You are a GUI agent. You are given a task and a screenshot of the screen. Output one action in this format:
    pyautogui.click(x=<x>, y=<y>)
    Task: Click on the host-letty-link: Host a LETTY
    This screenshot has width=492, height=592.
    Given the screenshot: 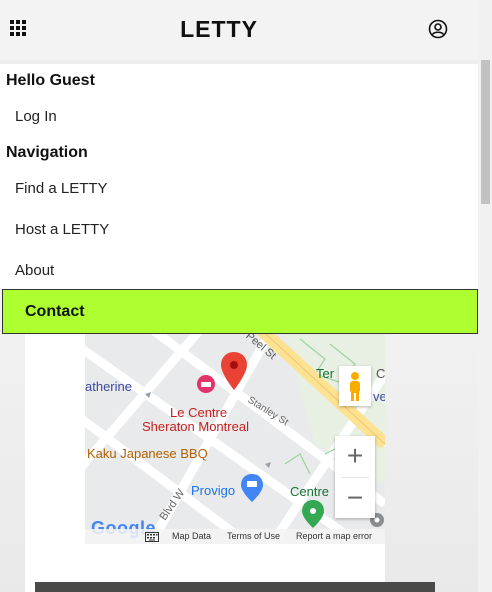 What is the action you would take?
    pyautogui.click(x=62, y=229)
    